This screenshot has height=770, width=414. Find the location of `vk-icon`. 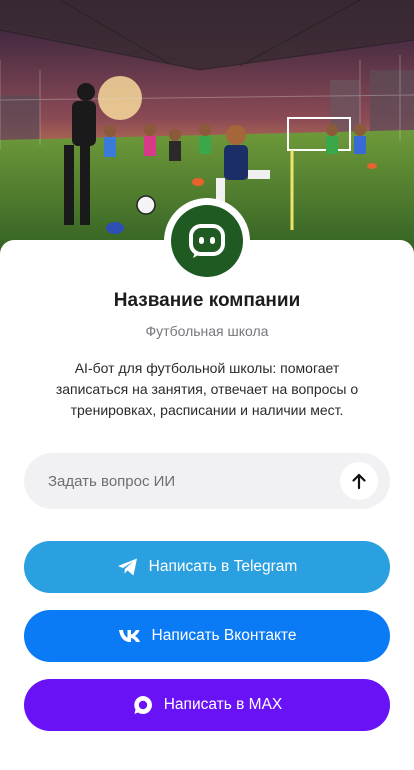

vk-icon is located at coordinates (130, 636).